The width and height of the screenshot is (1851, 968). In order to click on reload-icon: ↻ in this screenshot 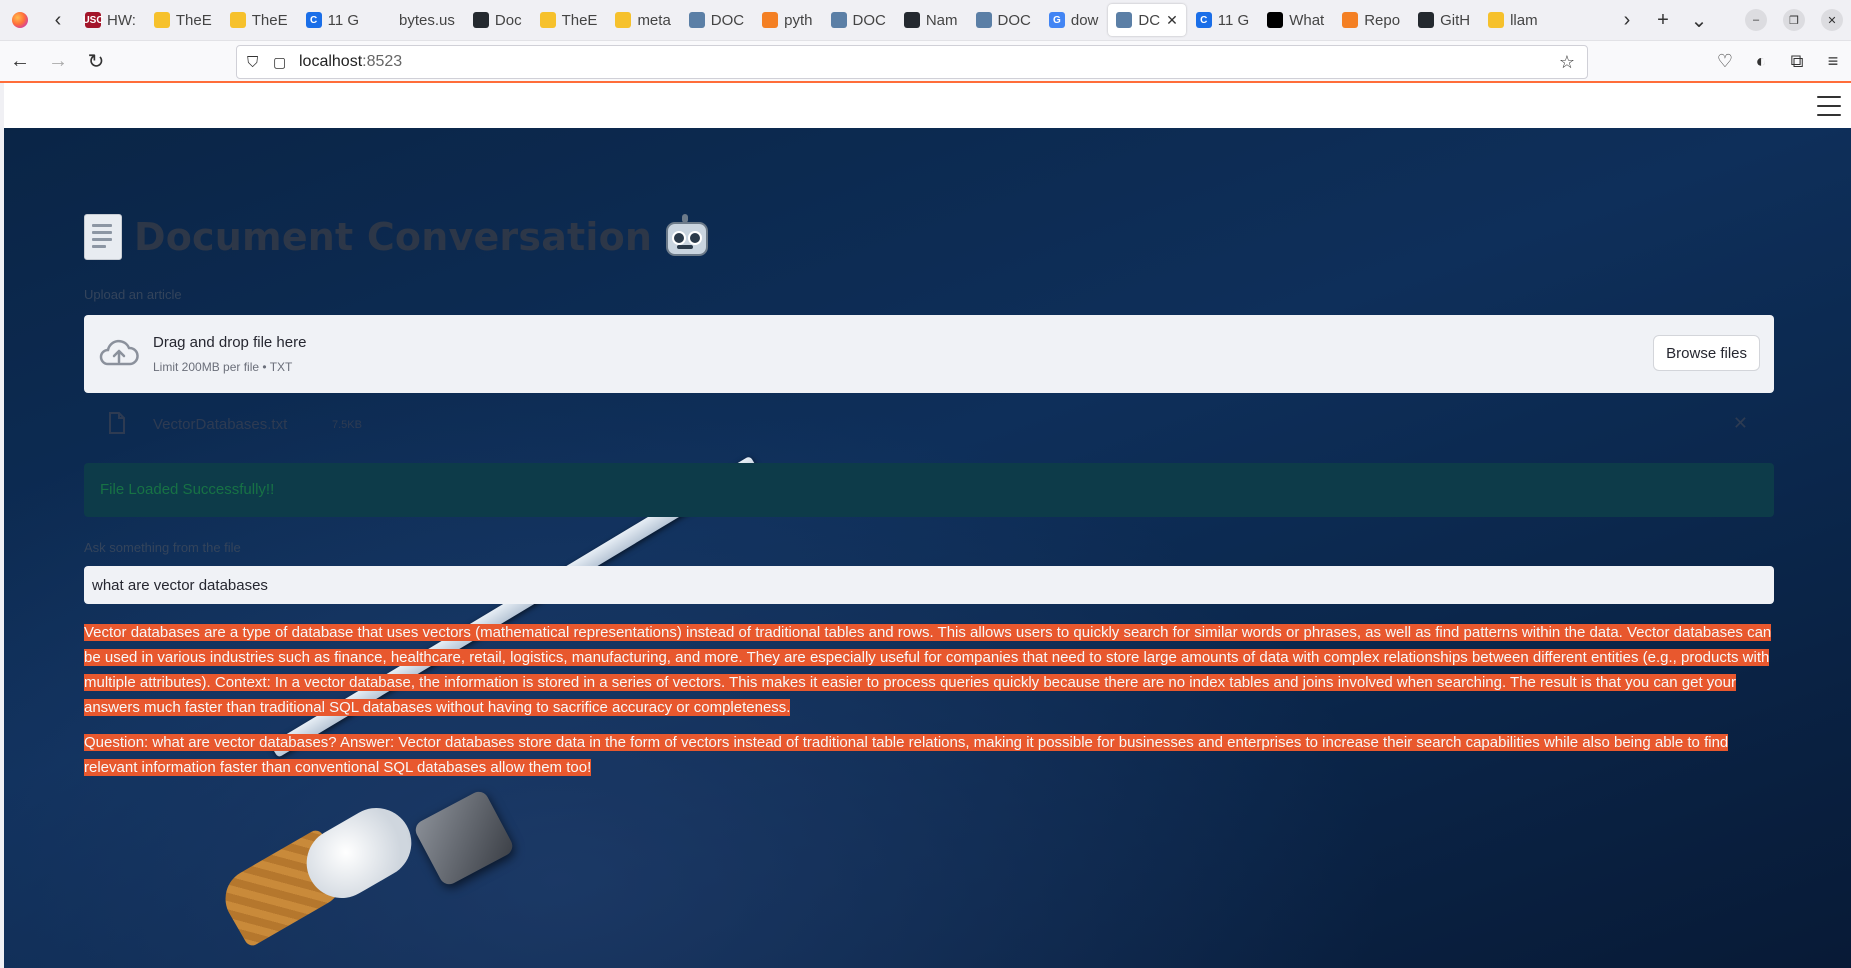, I will do `click(96, 61)`.